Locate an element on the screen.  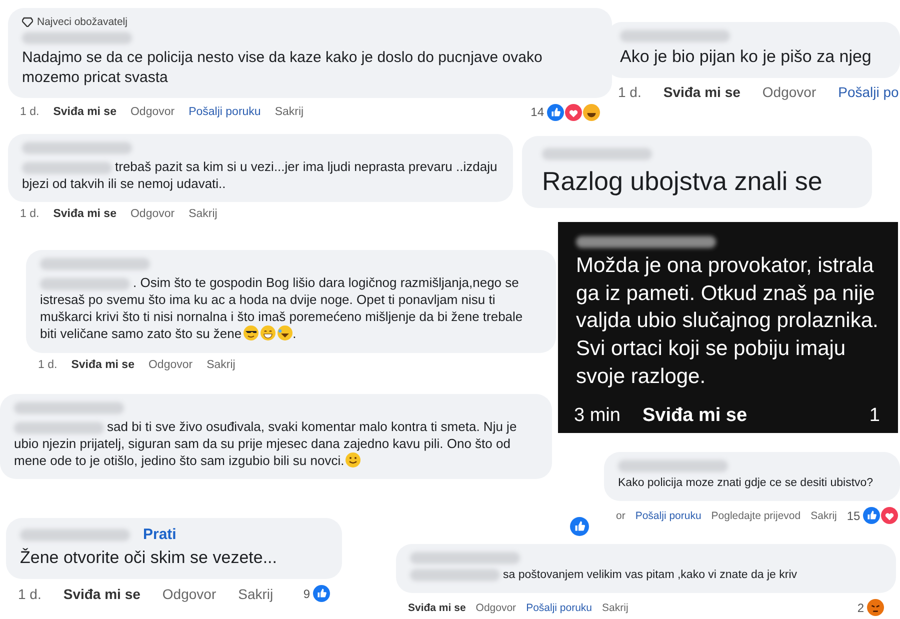
diamond-icon is located at coordinates (27, 22).